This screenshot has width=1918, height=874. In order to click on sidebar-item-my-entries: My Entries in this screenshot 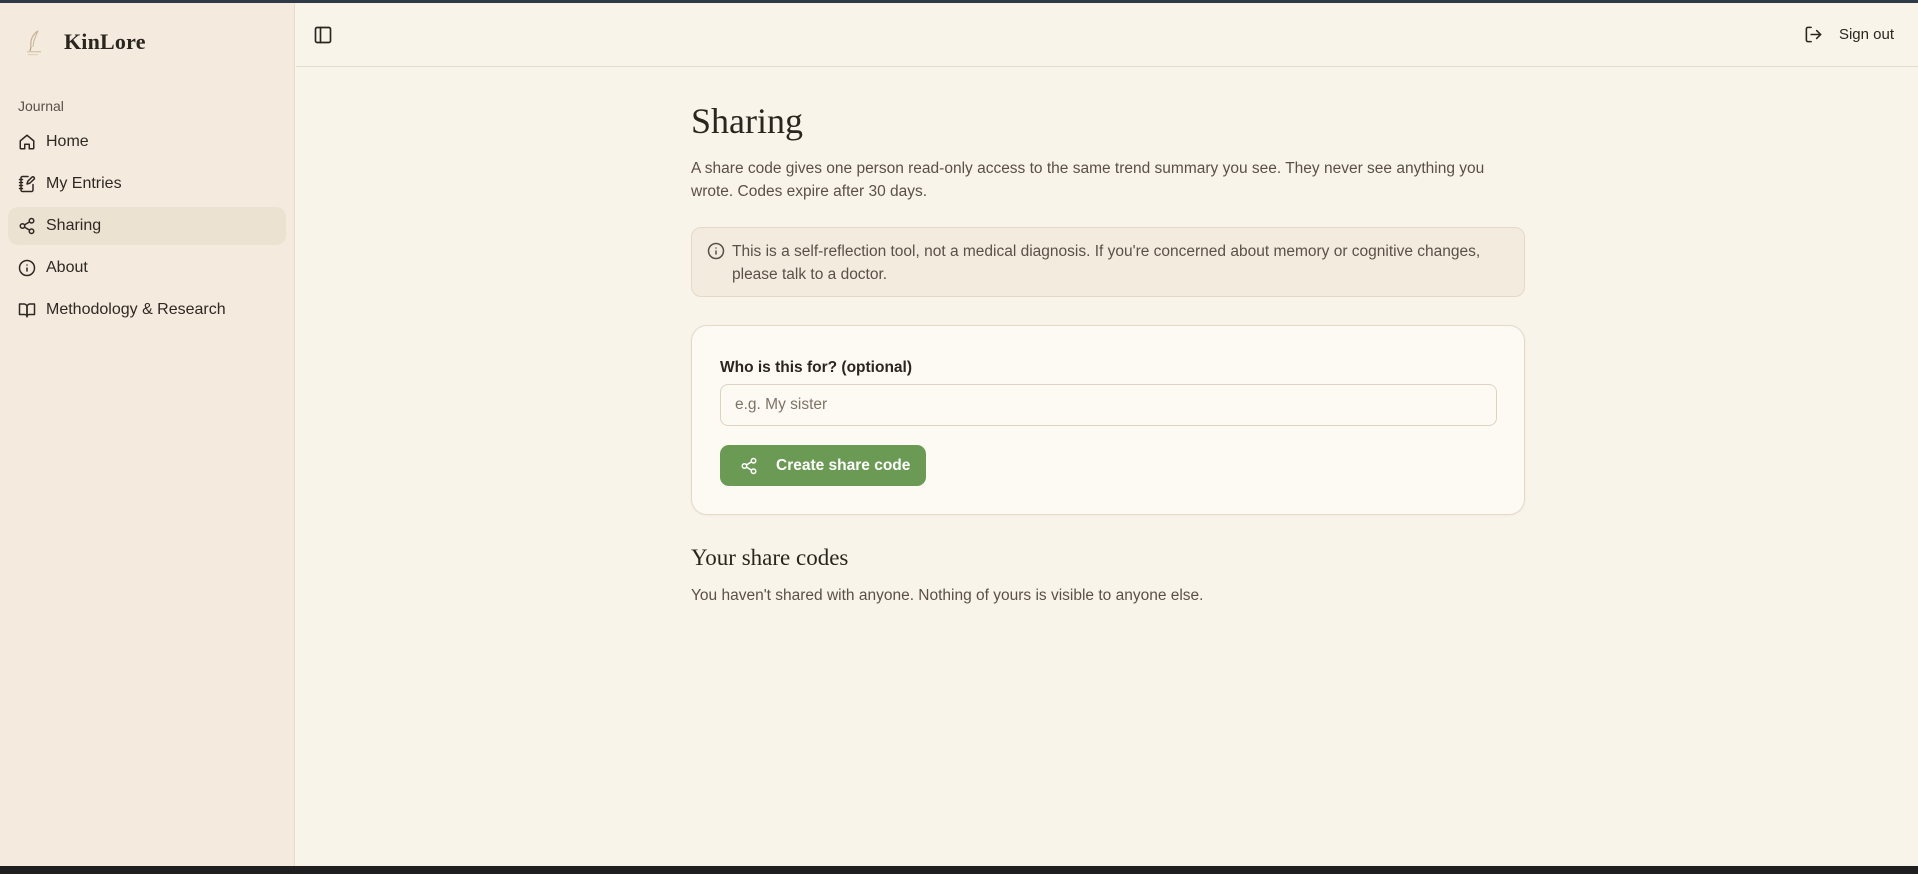, I will do `click(147, 184)`.